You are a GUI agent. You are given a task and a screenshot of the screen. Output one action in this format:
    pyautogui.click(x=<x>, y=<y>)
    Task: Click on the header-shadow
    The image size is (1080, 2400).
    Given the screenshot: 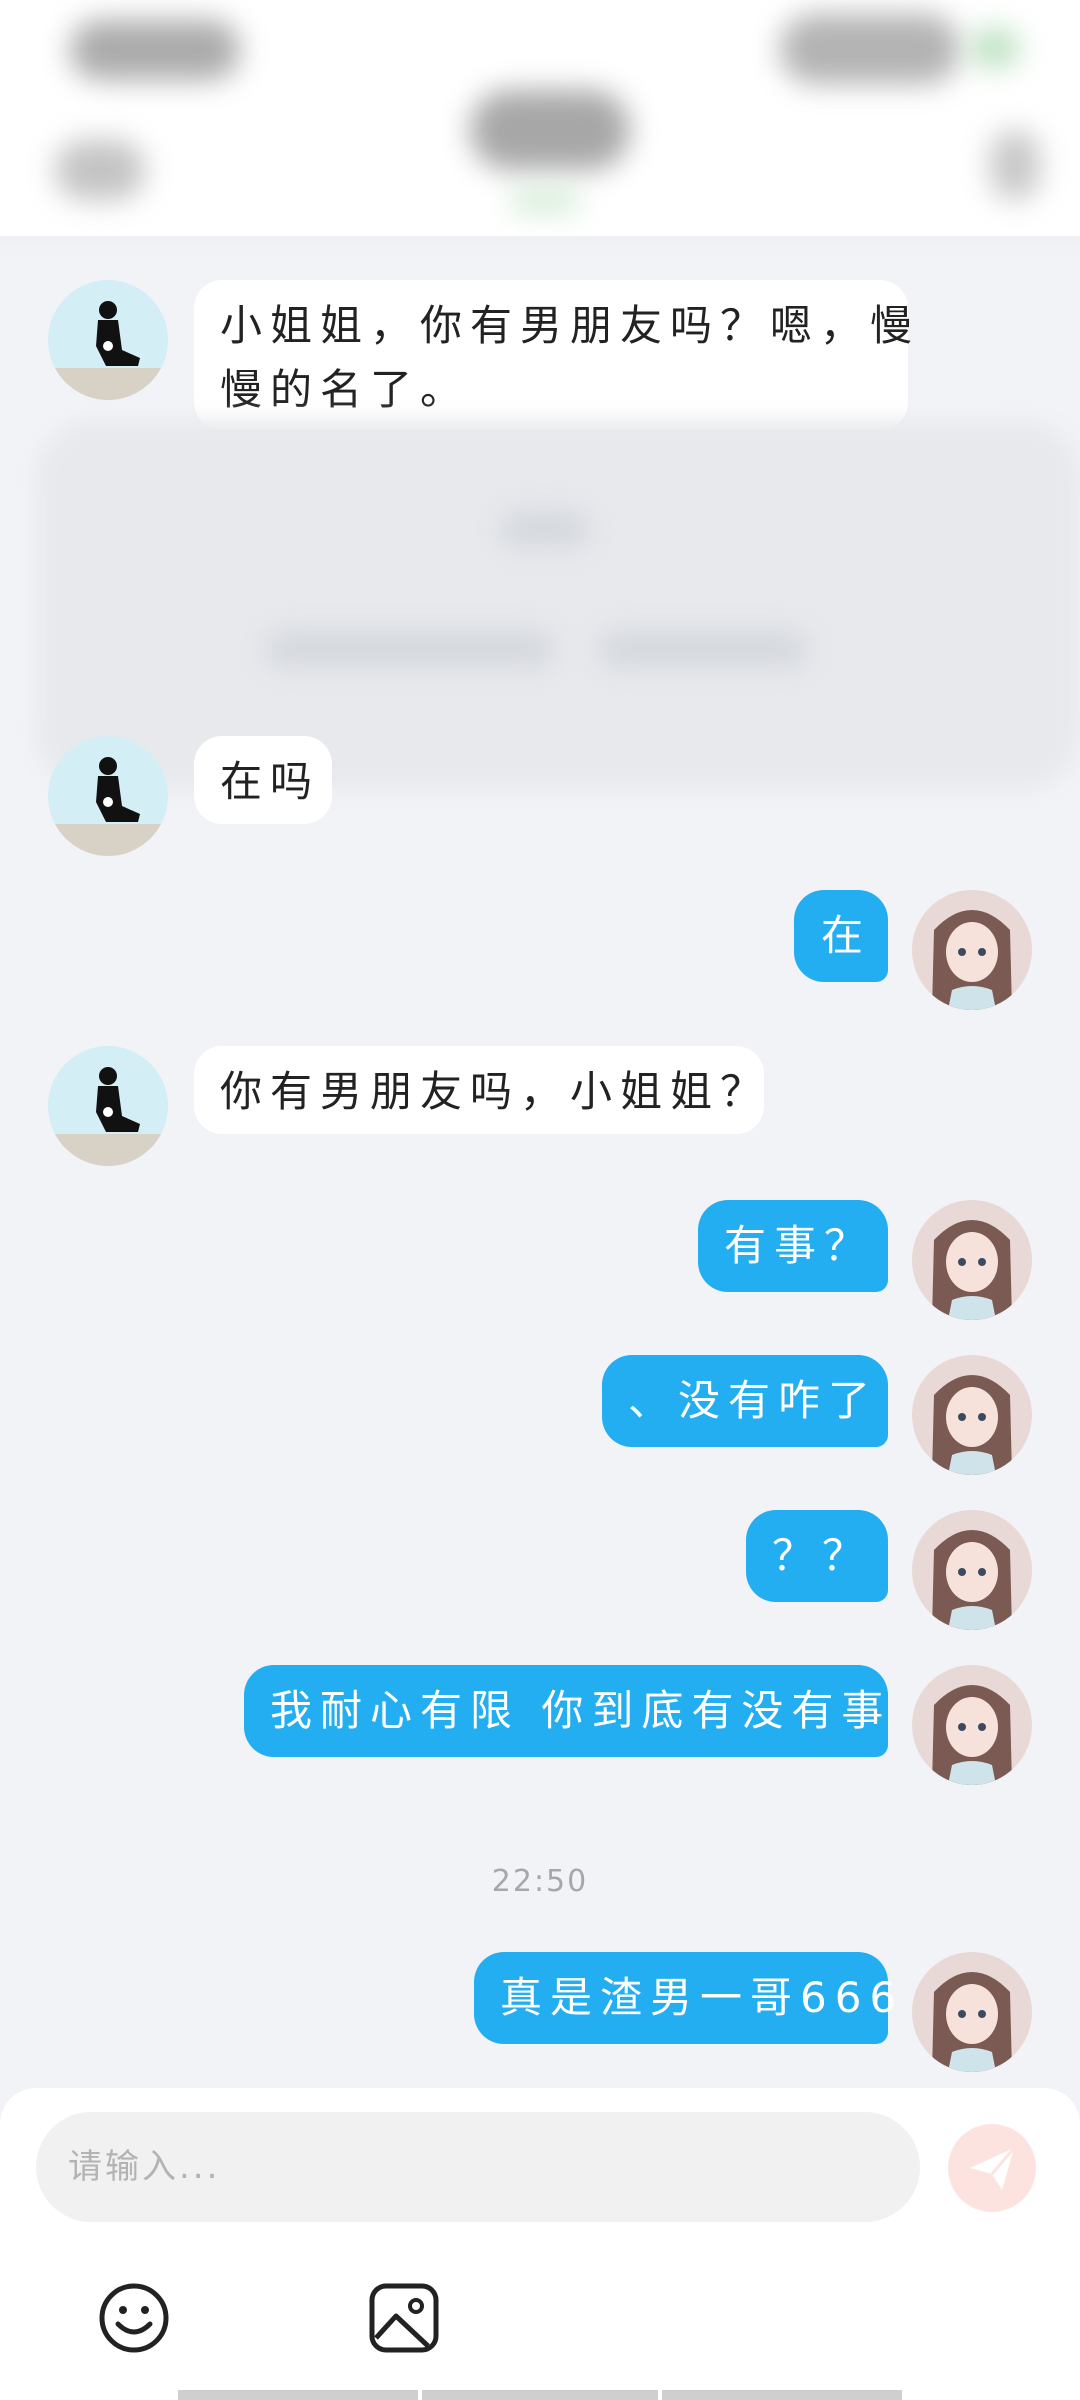 What is the action you would take?
    pyautogui.click(x=540, y=247)
    